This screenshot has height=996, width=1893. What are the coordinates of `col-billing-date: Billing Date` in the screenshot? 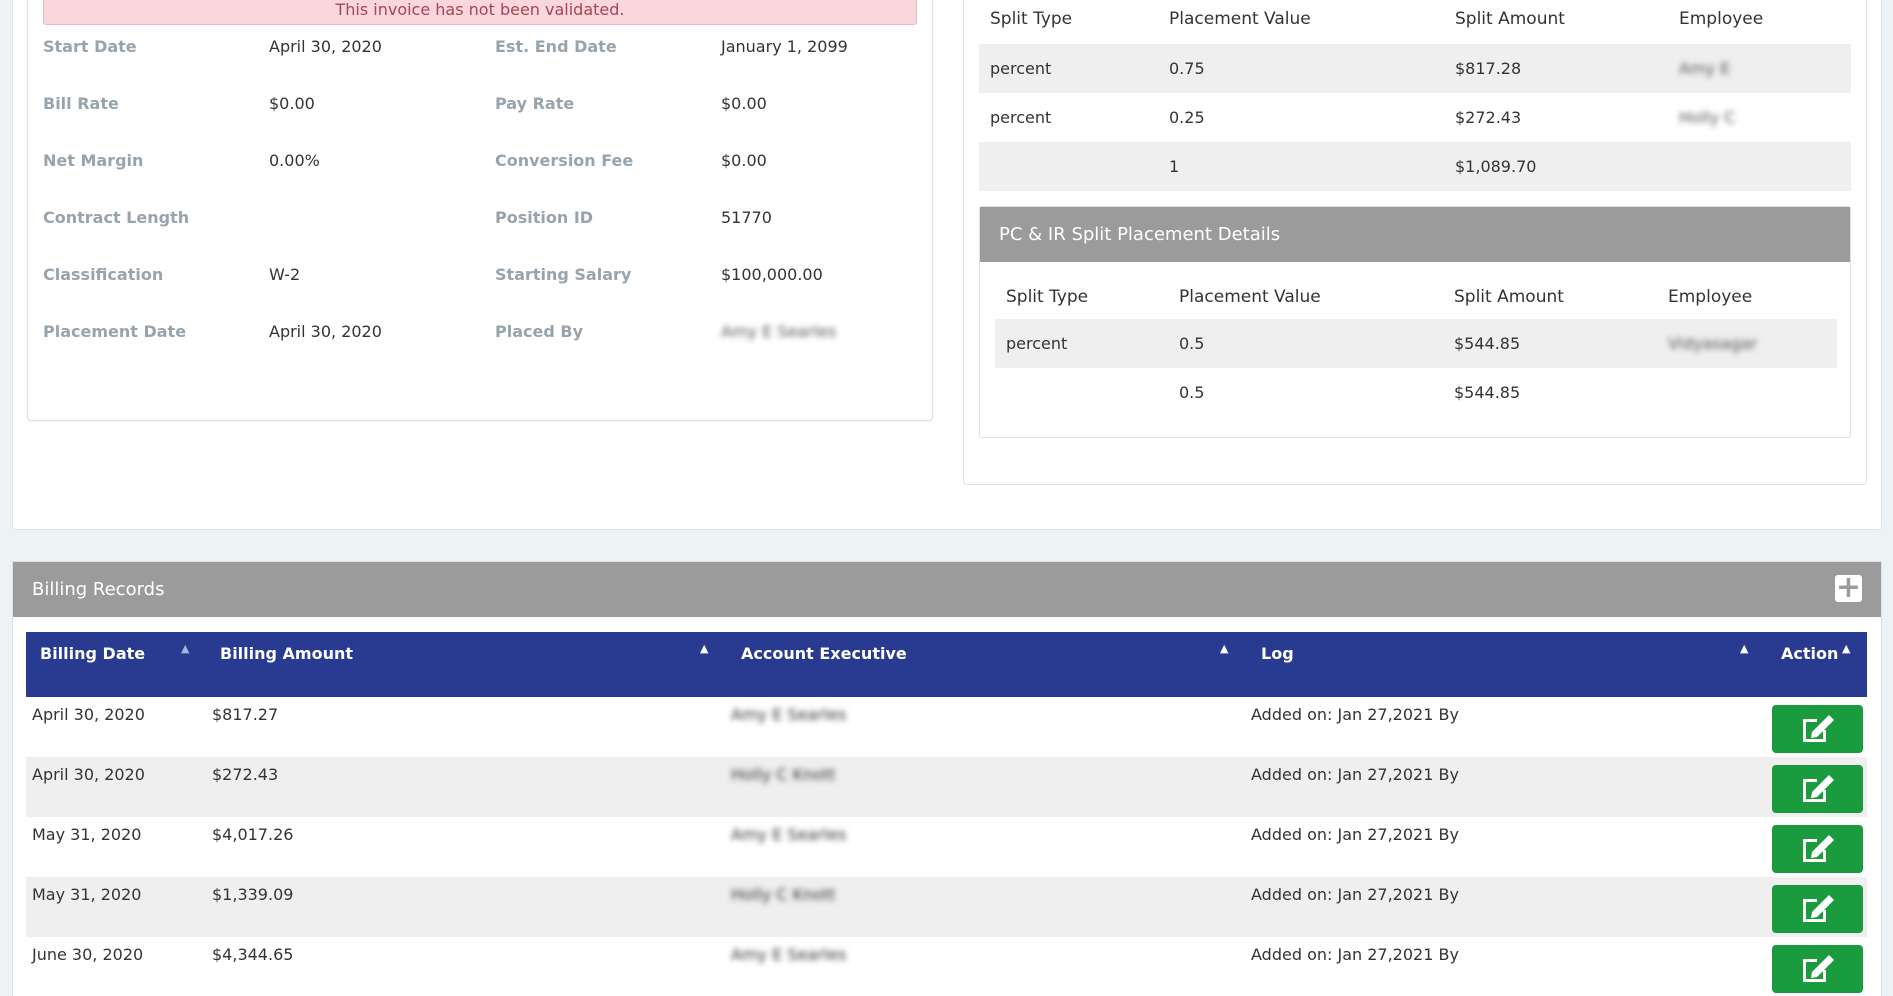 It's located at (92, 654).